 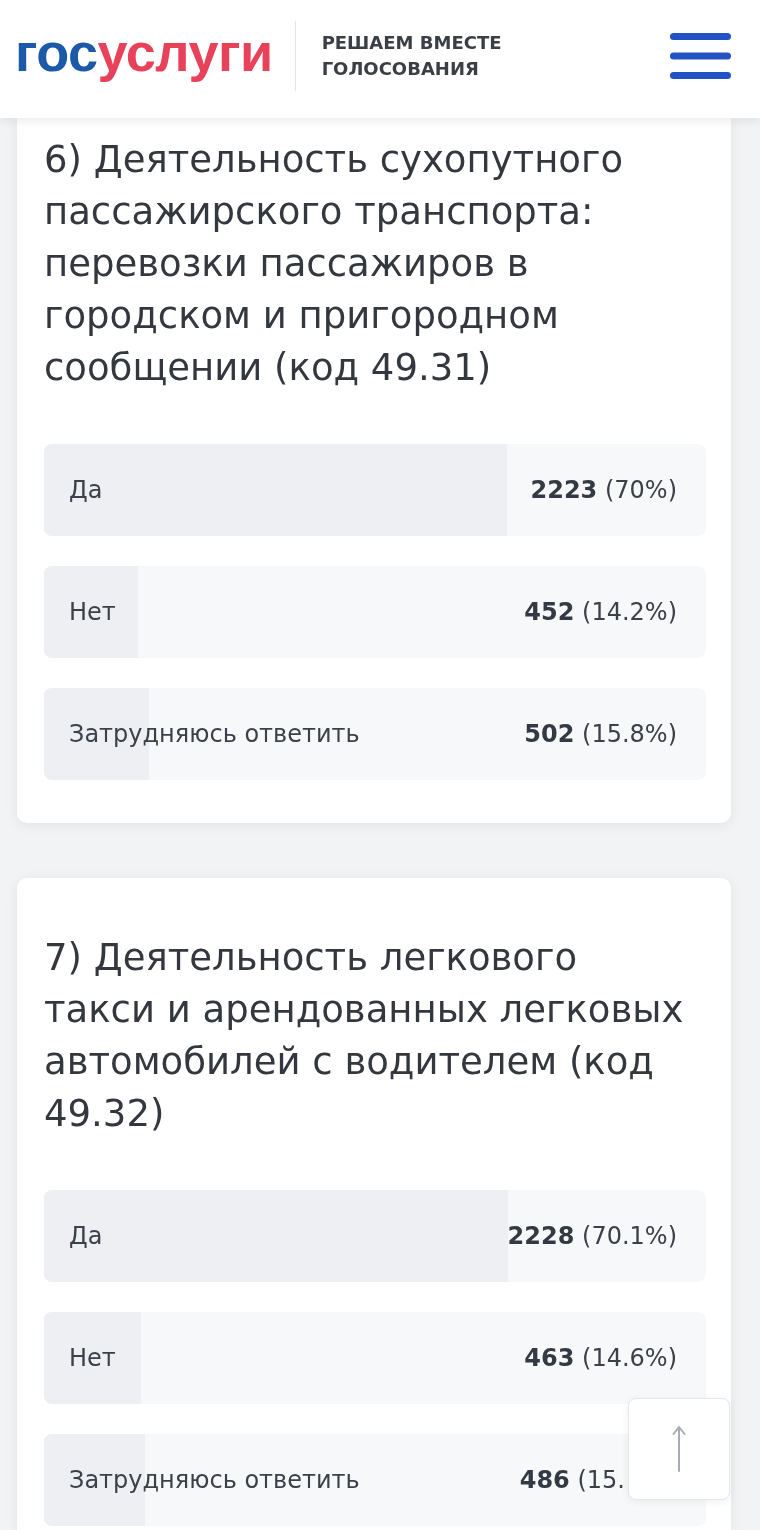 I want to click on vote-result: 486 (15., so click(x=572, y=1480).